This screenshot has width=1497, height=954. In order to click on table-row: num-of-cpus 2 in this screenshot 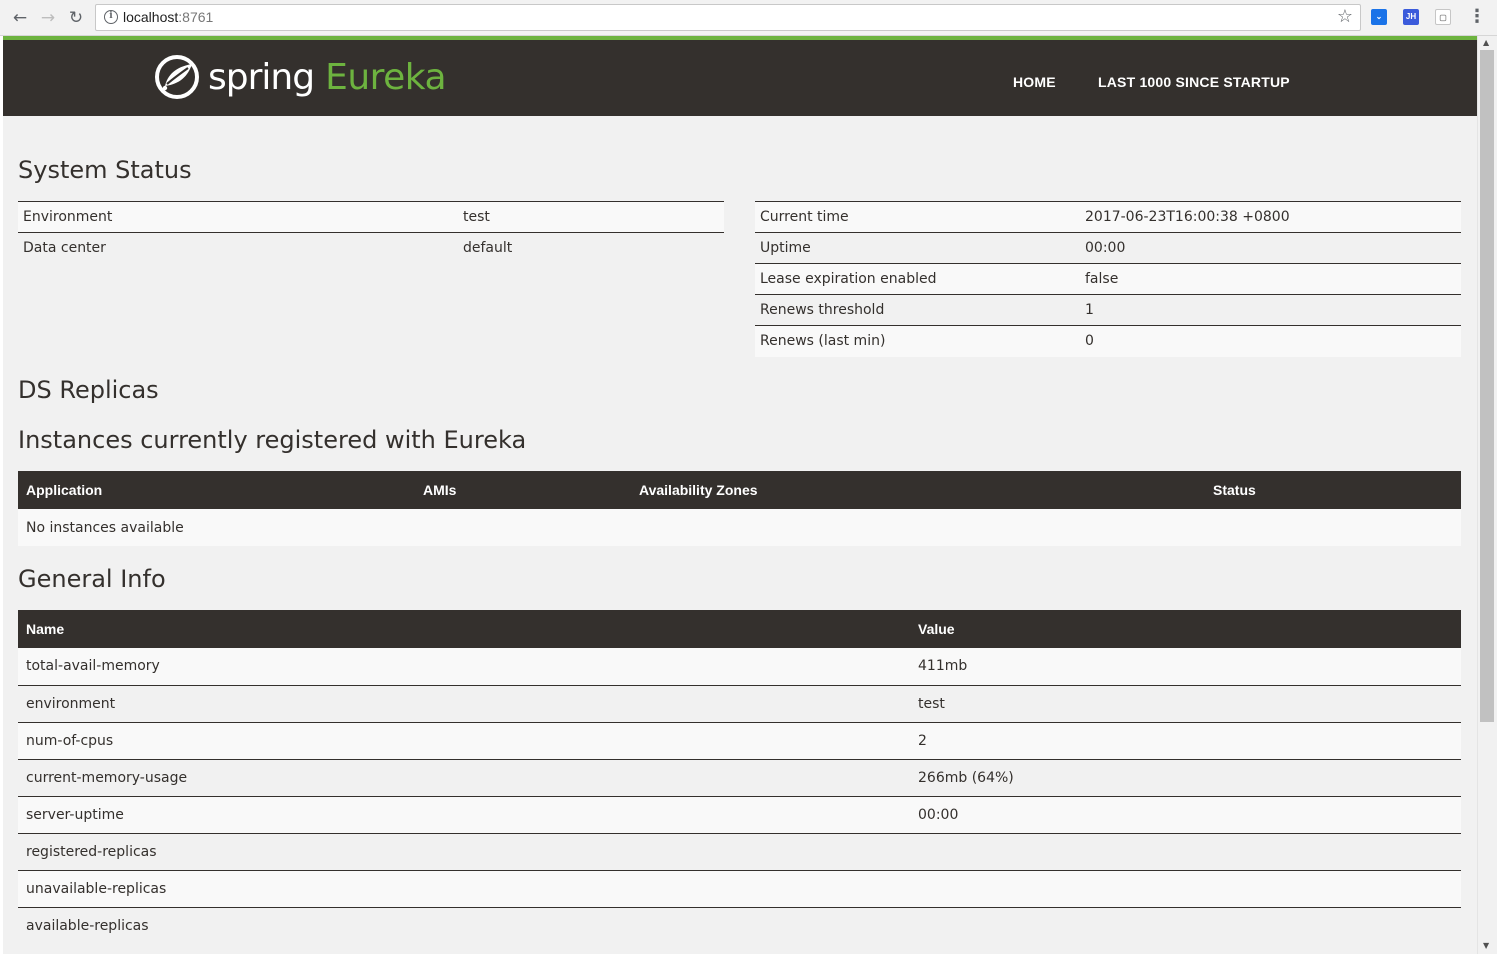, I will do `click(739, 740)`.